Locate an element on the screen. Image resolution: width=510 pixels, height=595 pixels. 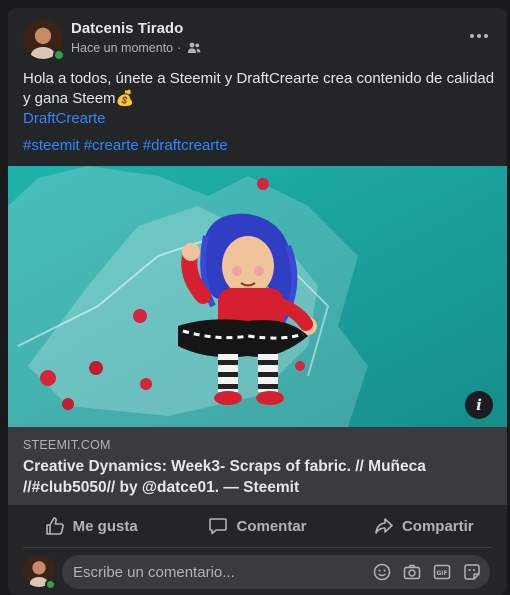
friends-audience-icon is located at coordinates (194, 48).